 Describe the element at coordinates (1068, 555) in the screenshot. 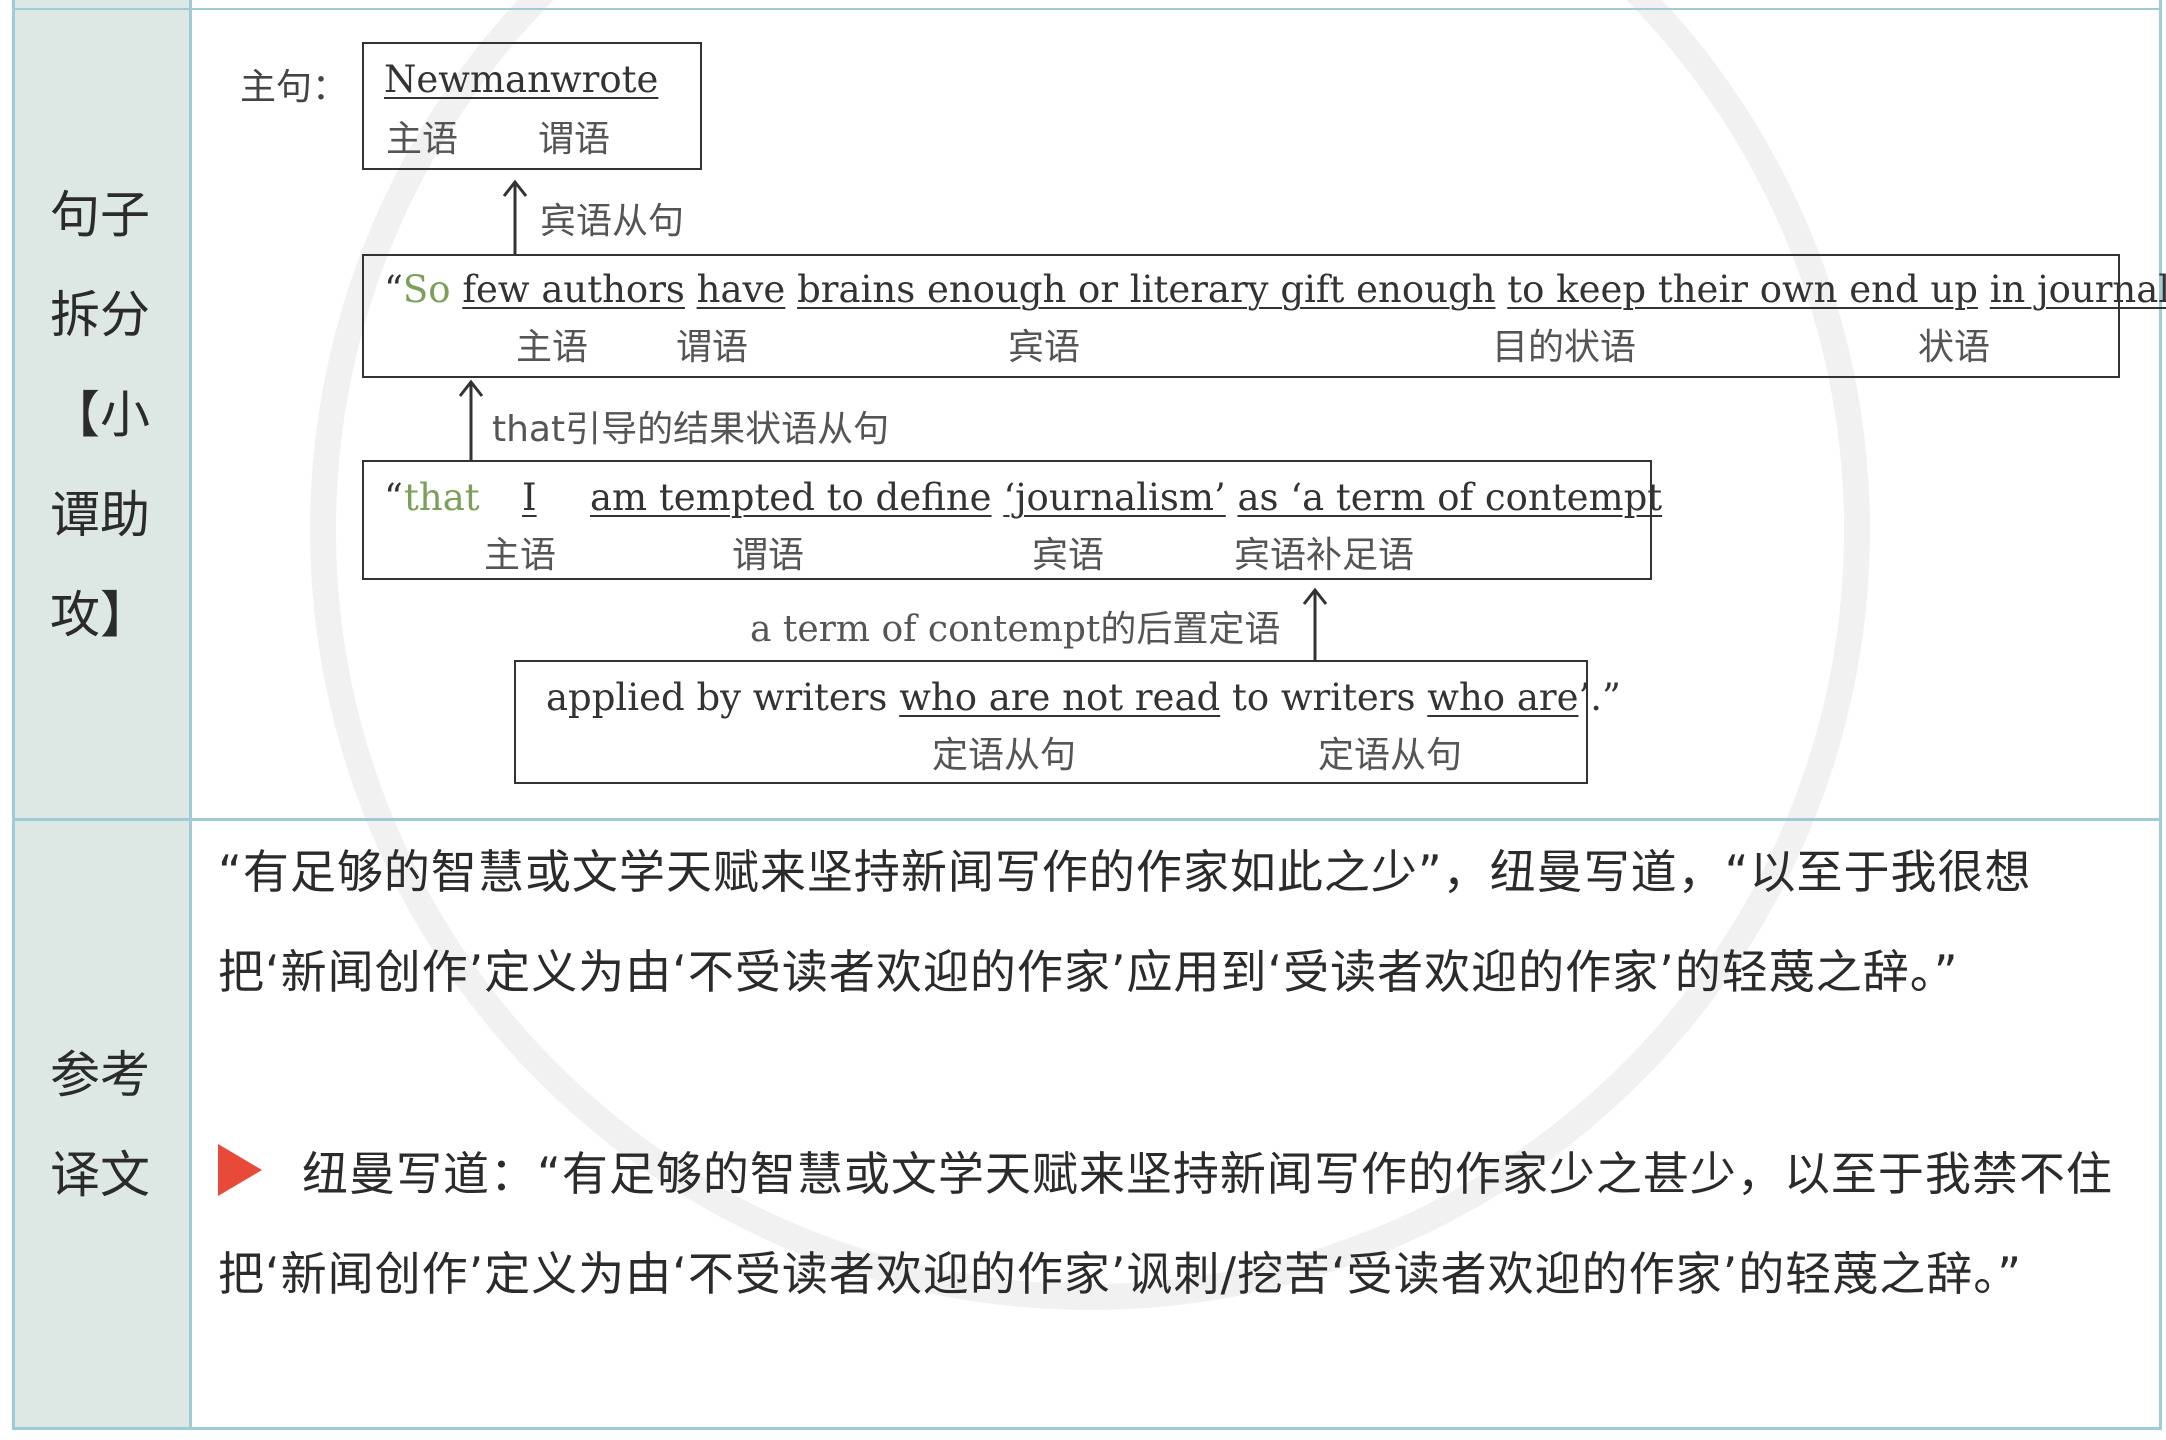

I see `clause2-object-tag: 宾语` at that location.